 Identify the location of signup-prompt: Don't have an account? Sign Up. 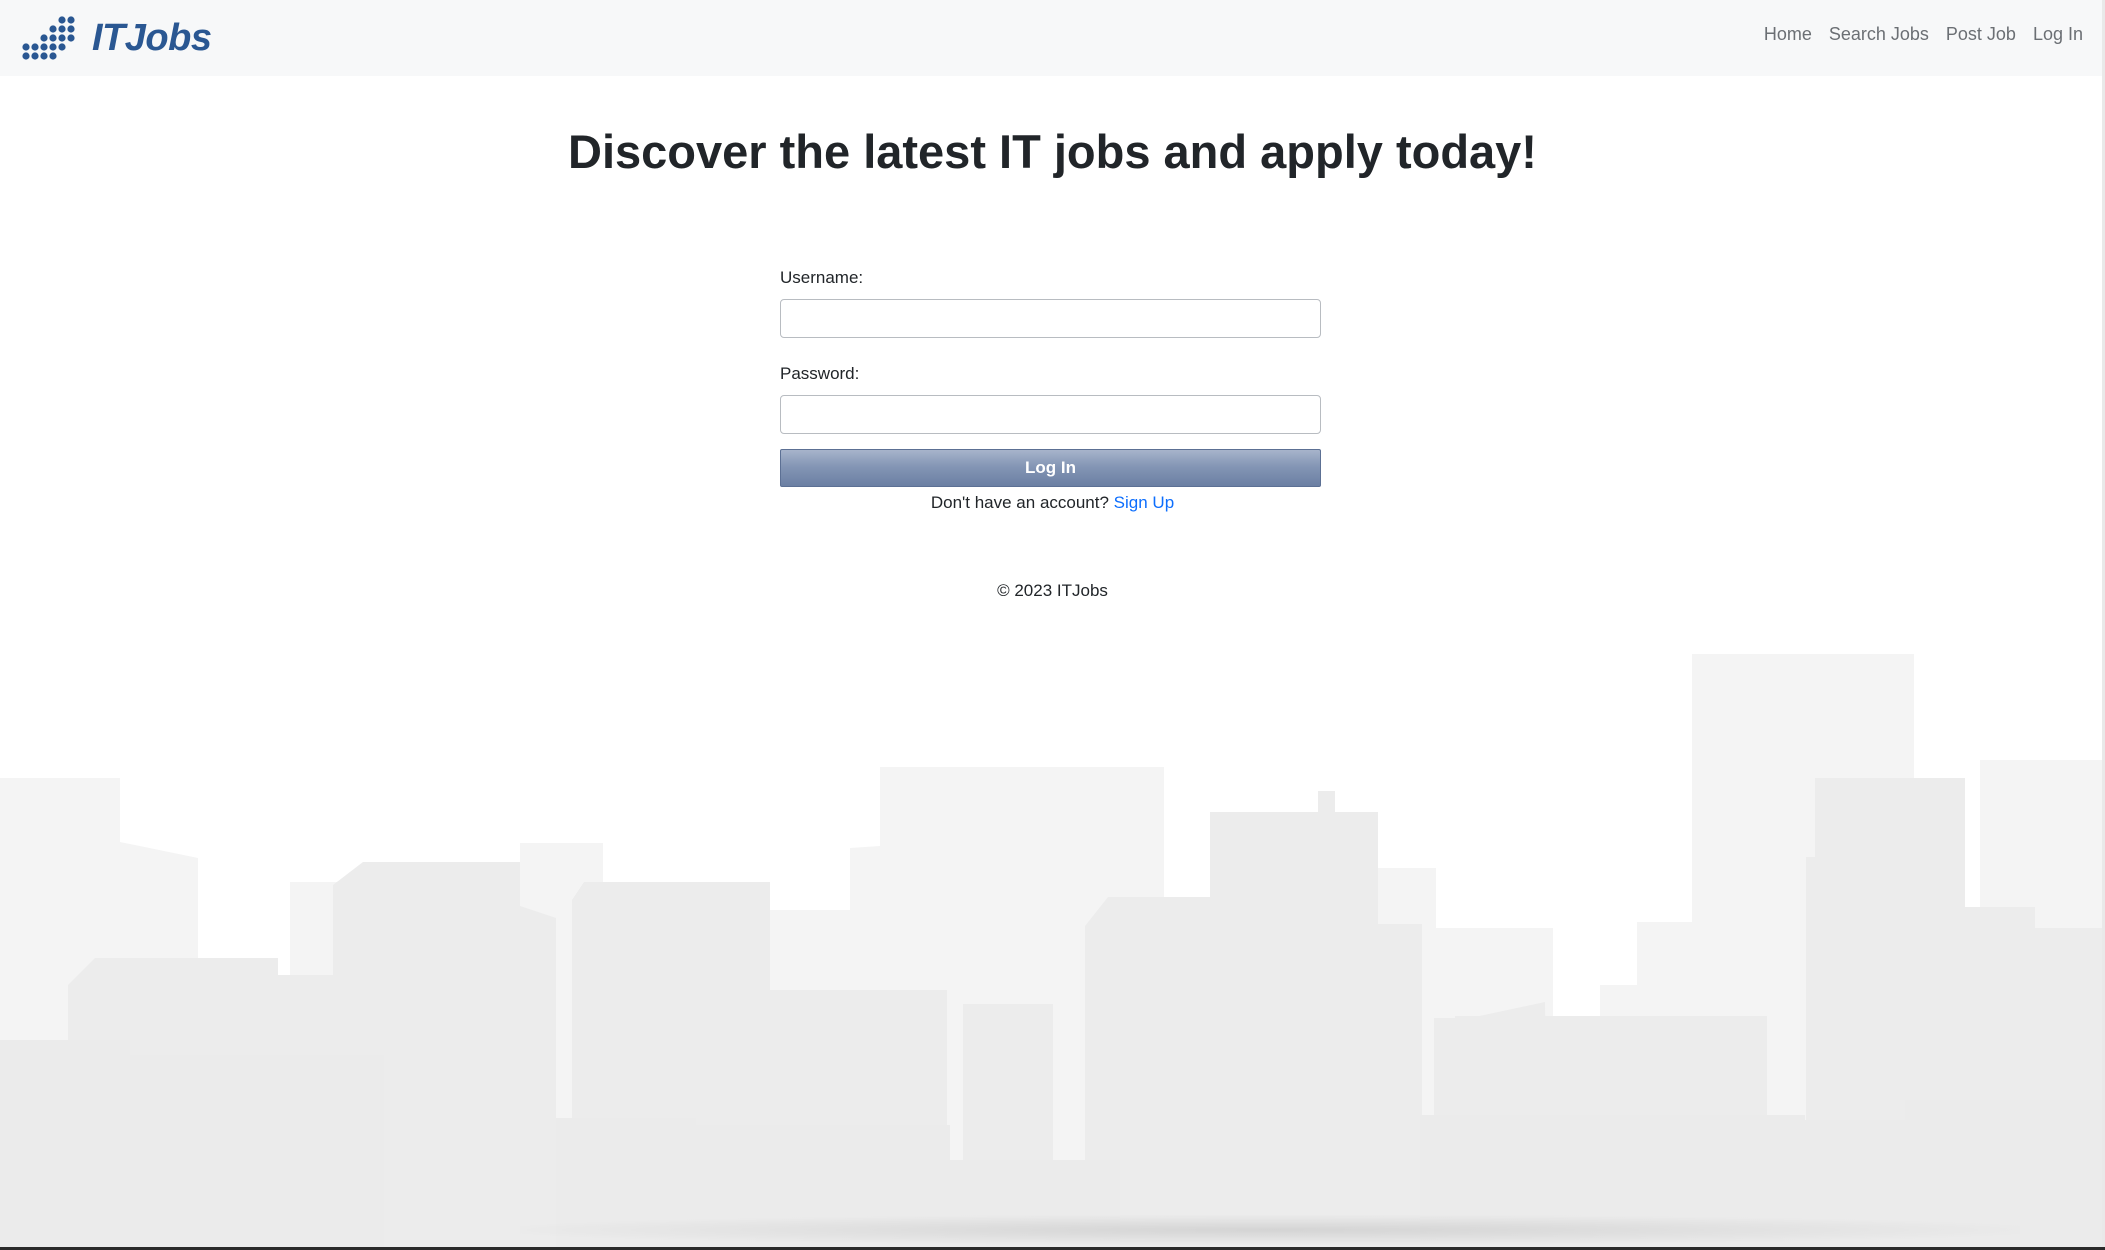
(1052, 503).